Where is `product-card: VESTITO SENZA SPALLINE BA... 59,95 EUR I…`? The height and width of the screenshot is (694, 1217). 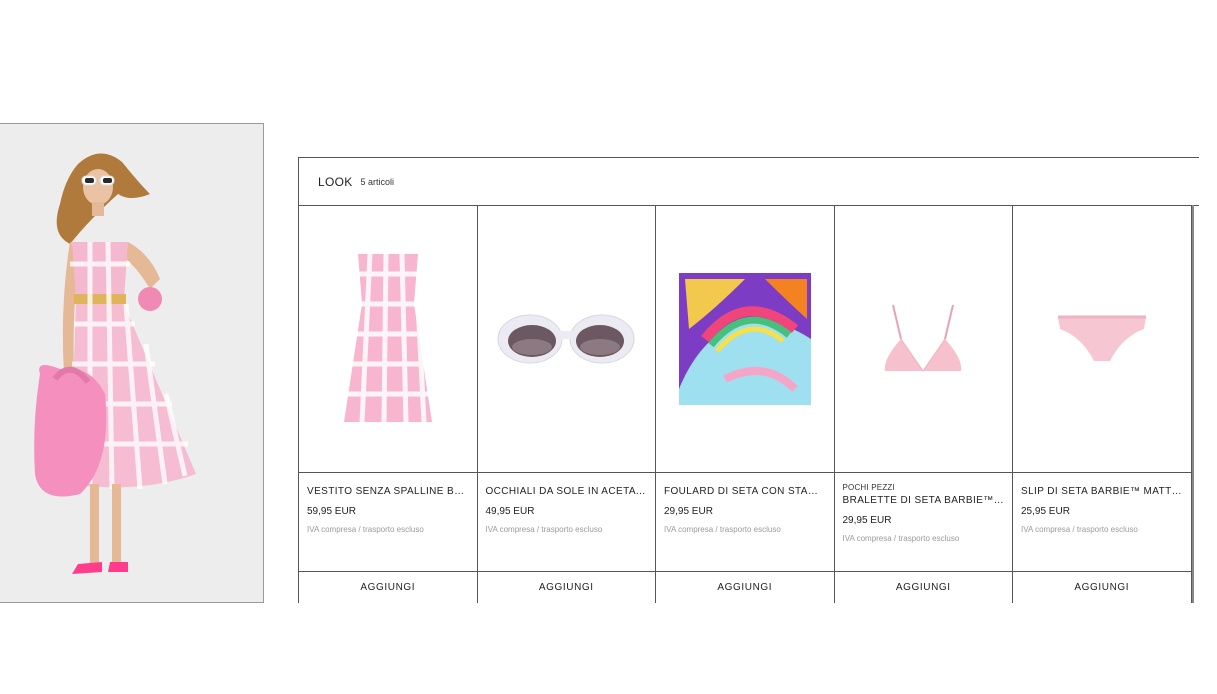
product-card: VESTITO SENZA SPALLINE BA... 59,95 EUR I… is located at coordinates (388, 404).